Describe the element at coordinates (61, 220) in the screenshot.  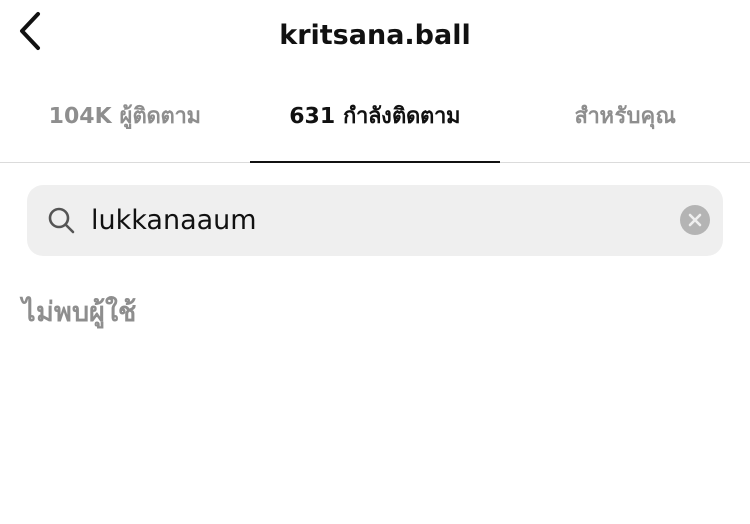
I see `search-icon` at that location.